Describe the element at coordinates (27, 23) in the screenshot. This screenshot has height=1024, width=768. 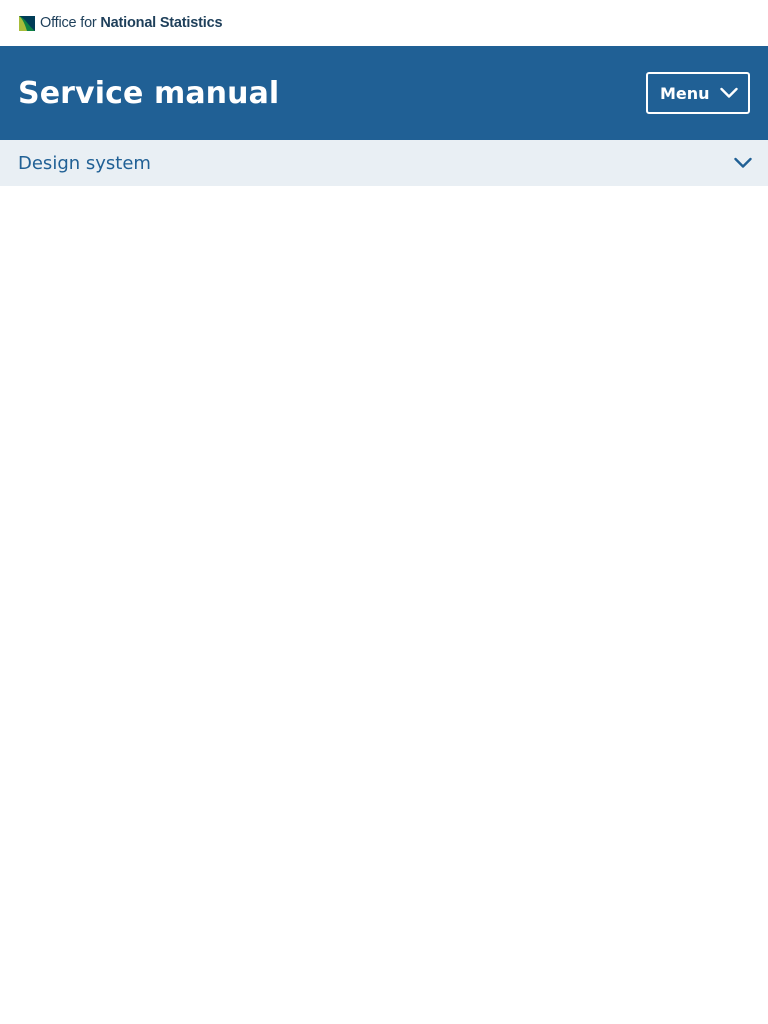
I see `ons-logo-icon` at that location.